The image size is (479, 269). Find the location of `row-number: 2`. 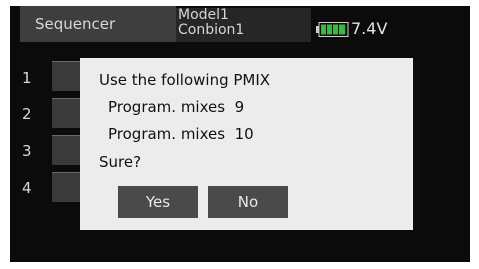

row-number: 2 is located at coordinates (27, 114).